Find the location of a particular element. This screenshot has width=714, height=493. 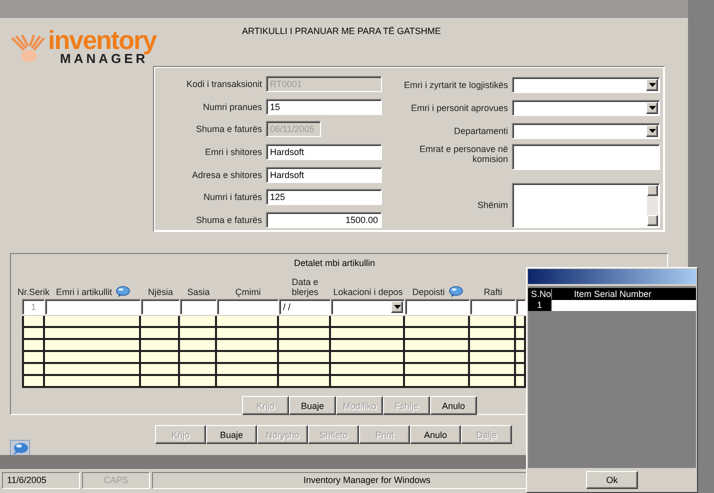

form-title: ARTIKULLI I PRANUAR ME PARA TË GATSHME is located at coordinates (341, 31).